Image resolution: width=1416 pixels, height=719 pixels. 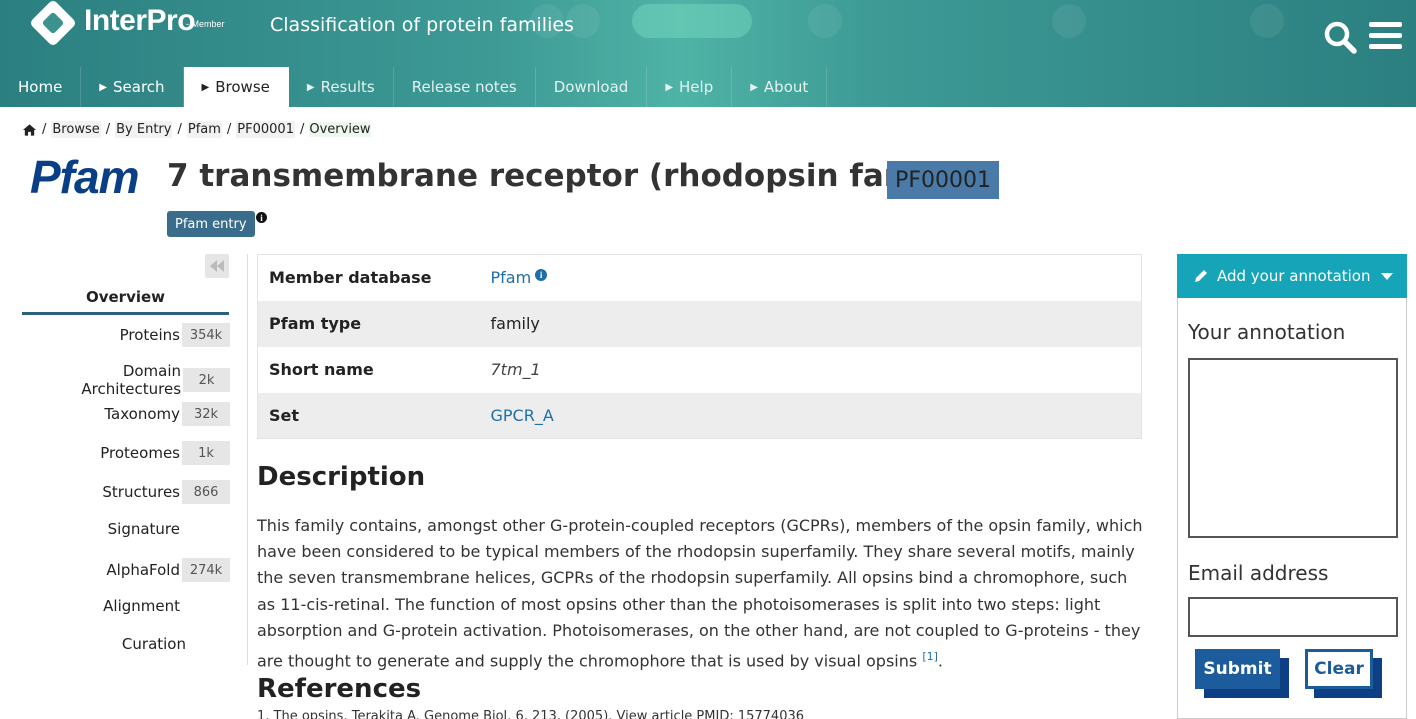 What do you see at coordinates (1386, 36) in the screenshot?
I see `hamburger-menu-icon` at bounding box center [1386, 36].